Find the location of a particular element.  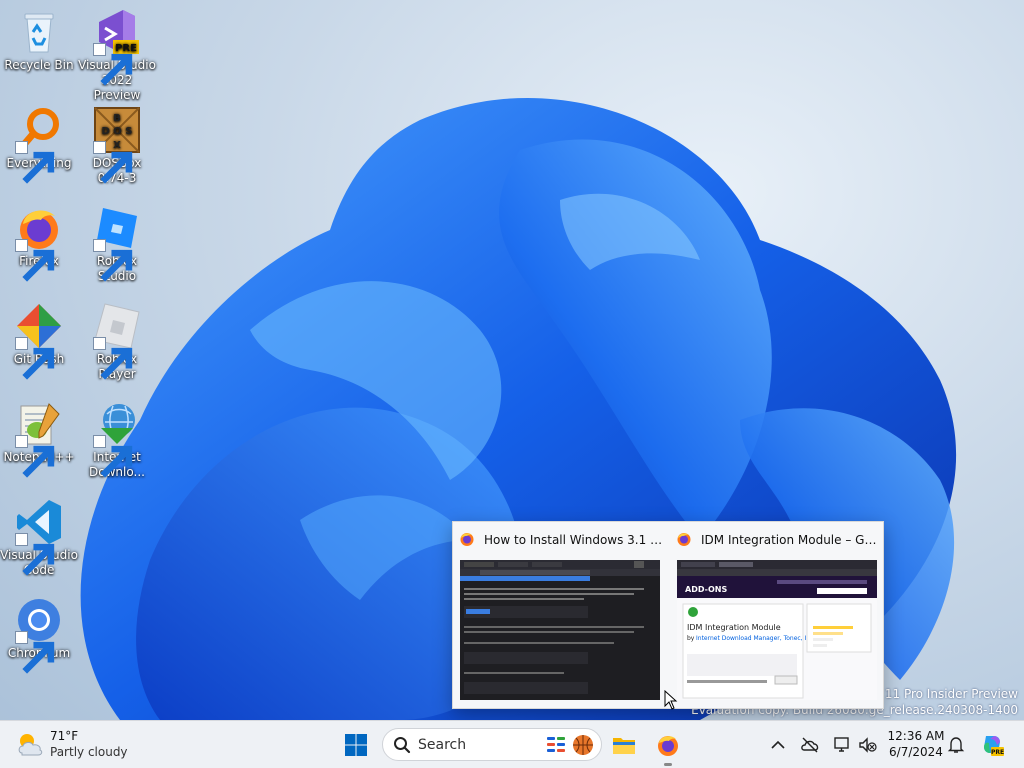

chevron-up-icon is located at coordinates (778, 744).